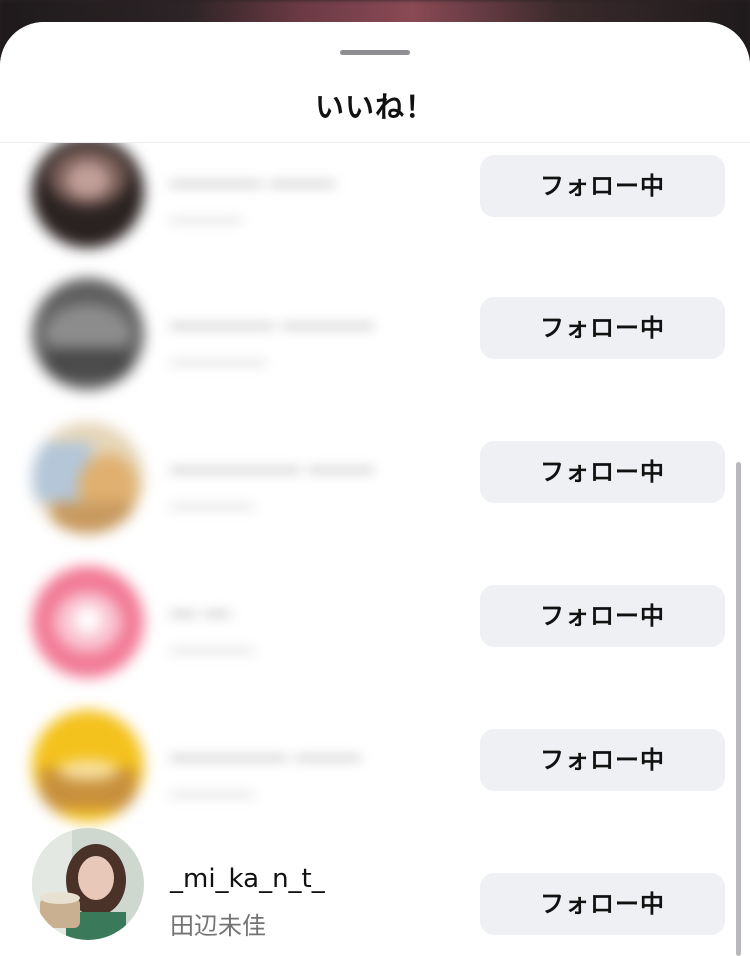 This screenshot has height=956, width=750. I want to click on sheet-header: いいね！, so click(375, 82).